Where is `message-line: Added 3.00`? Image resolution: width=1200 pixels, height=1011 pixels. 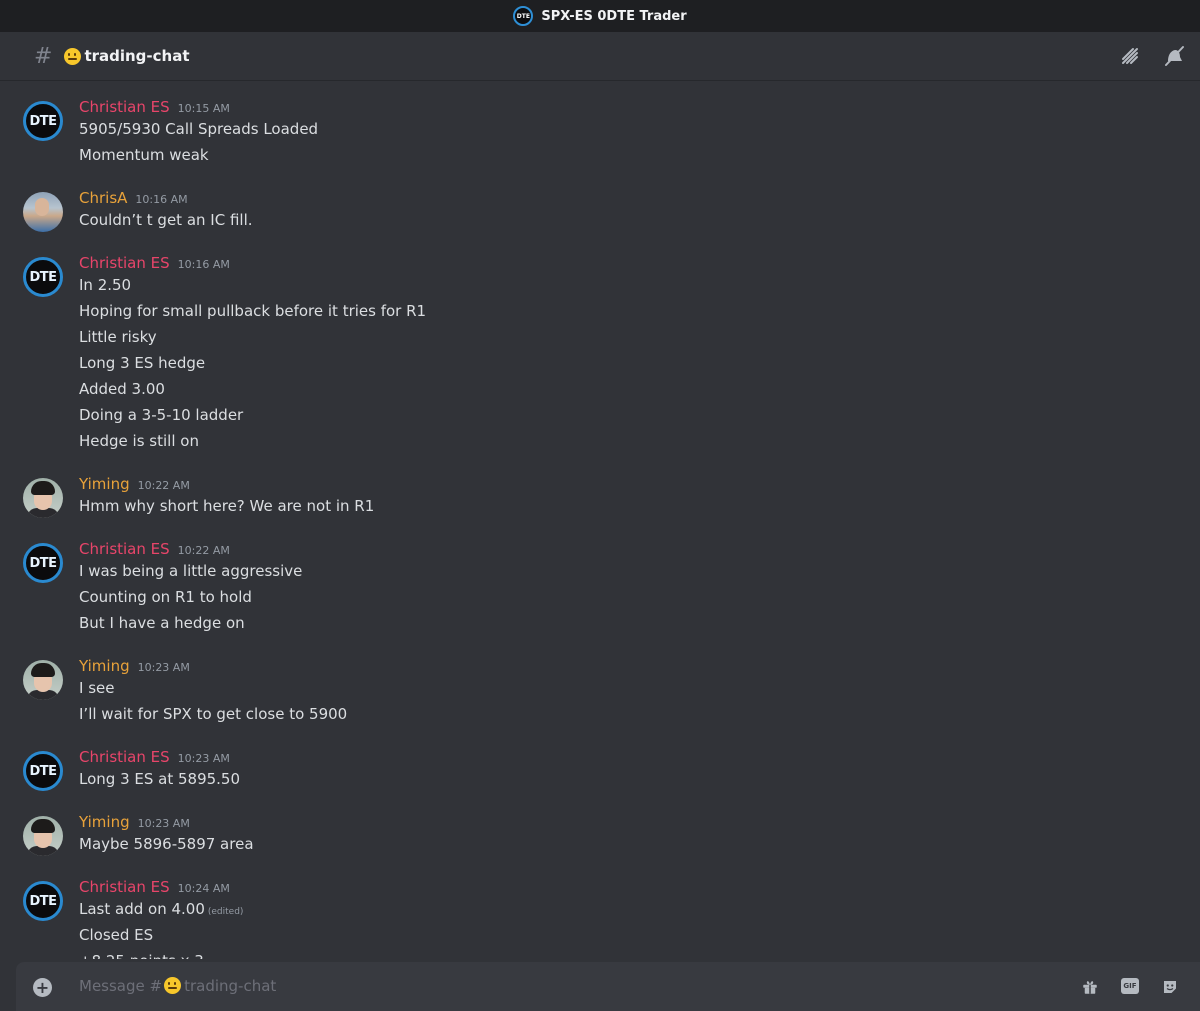 message-line: Added 3.00 is located at coordinates (122, 389).